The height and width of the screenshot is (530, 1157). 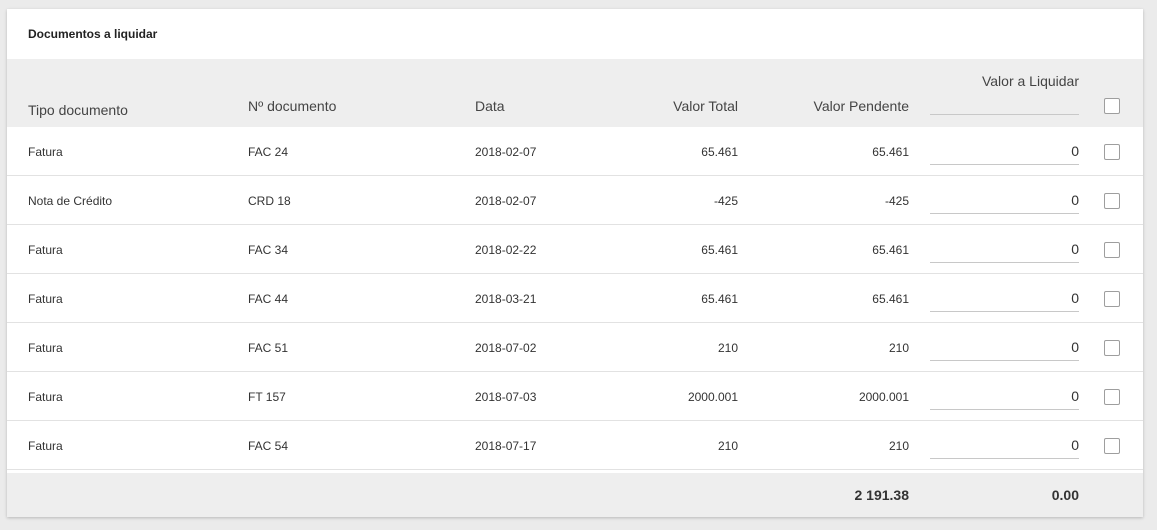 What do you see at coordinates (575, 298) in the screenshot?
I see `table-row: Fatura FAC 44 2018-03-21 65.461 65.461` at bounding box center [575, 298].